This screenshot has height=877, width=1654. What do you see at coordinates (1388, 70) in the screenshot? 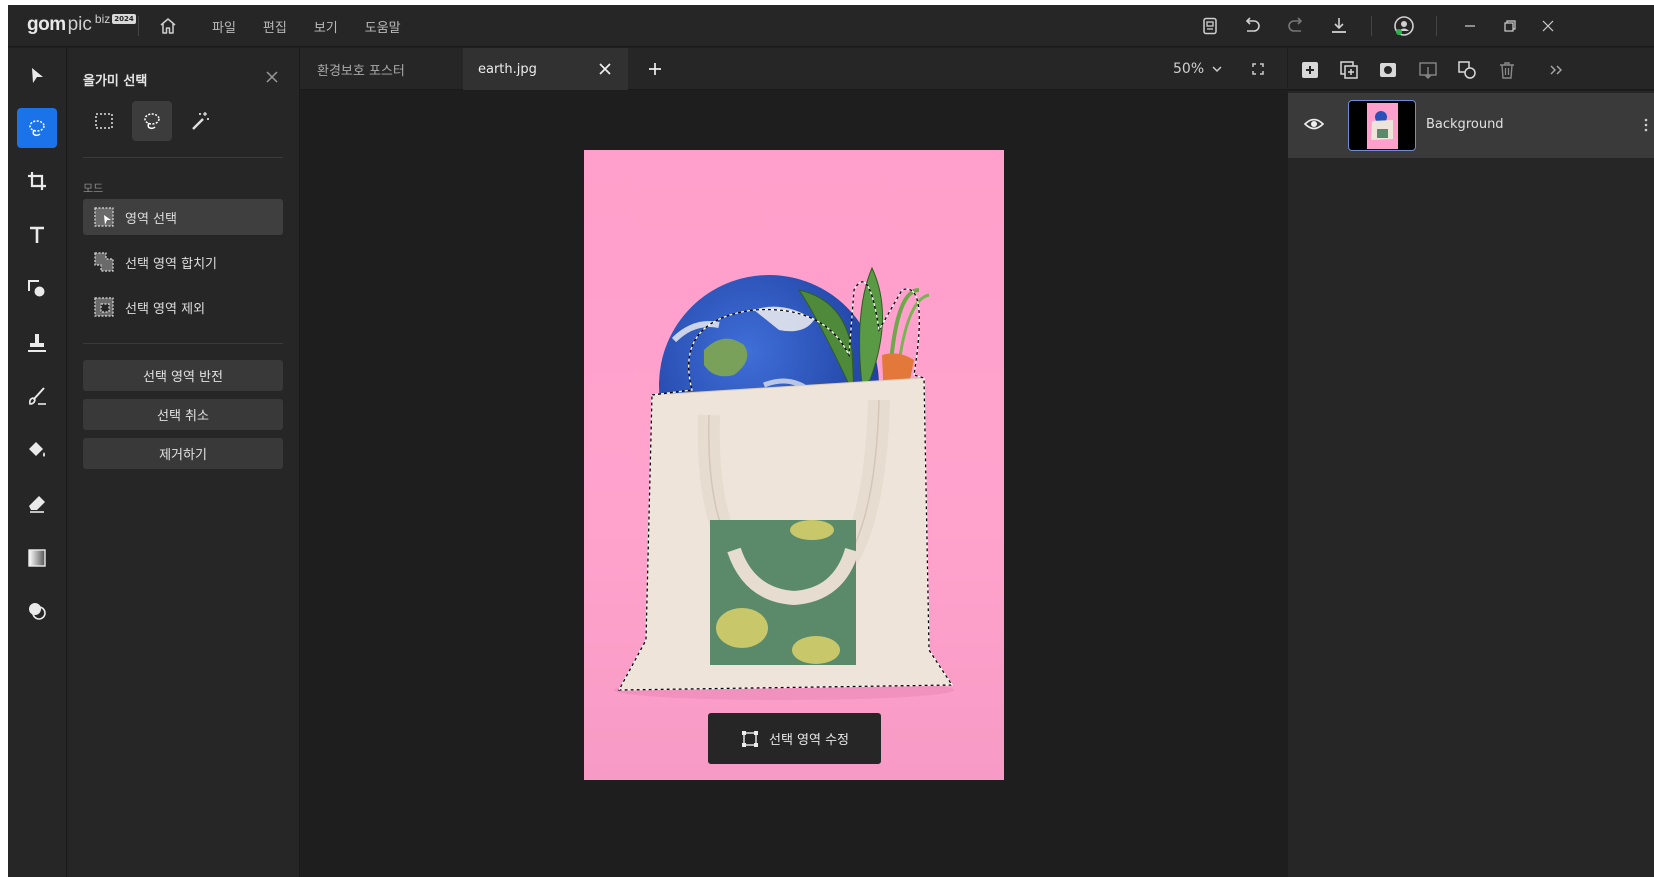
I see `layer-mask-button` at bounding box center [1388, 70].